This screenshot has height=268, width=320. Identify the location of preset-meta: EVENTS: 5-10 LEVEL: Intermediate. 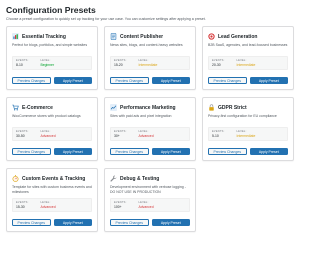
(248, 134).